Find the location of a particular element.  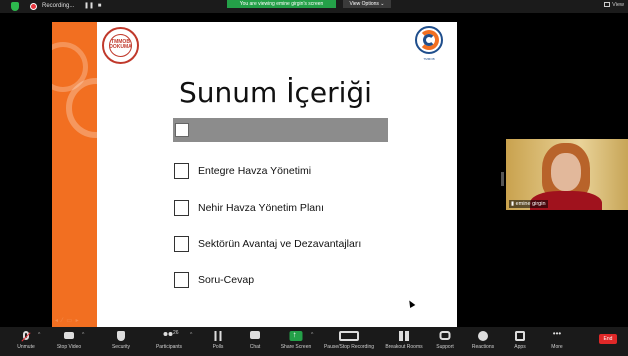

recording-indicator-icon is located at coordinates (33, 6).